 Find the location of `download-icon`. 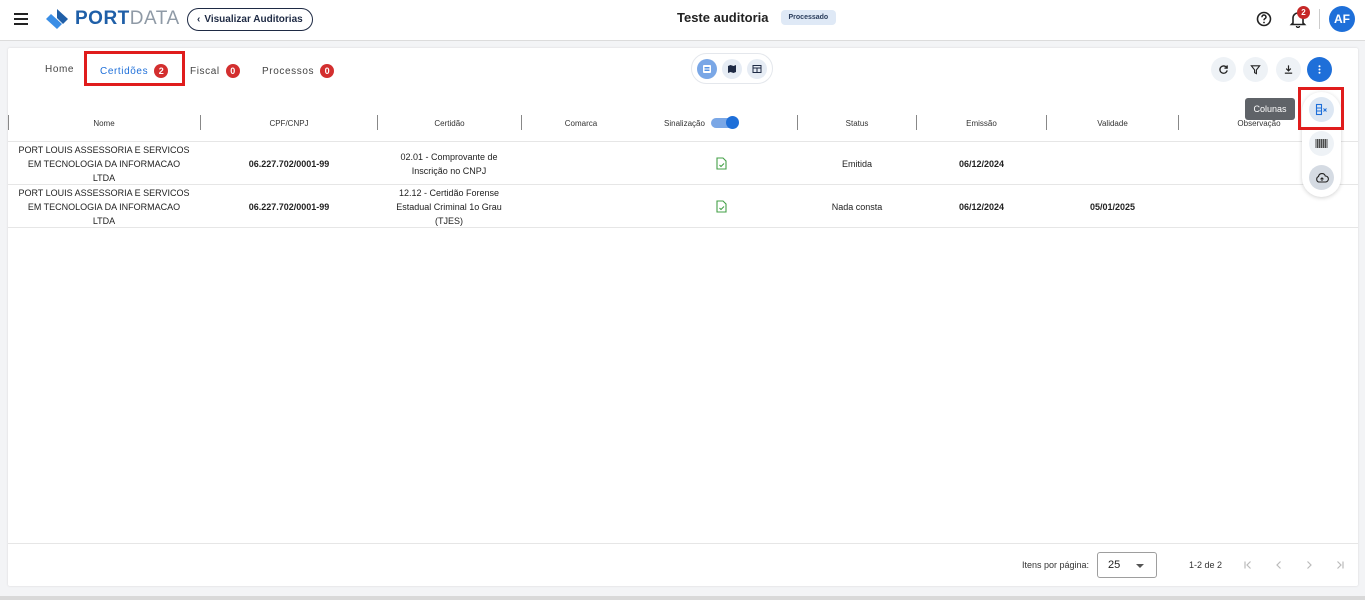

download-icon is located at coordinates (1288, 69).